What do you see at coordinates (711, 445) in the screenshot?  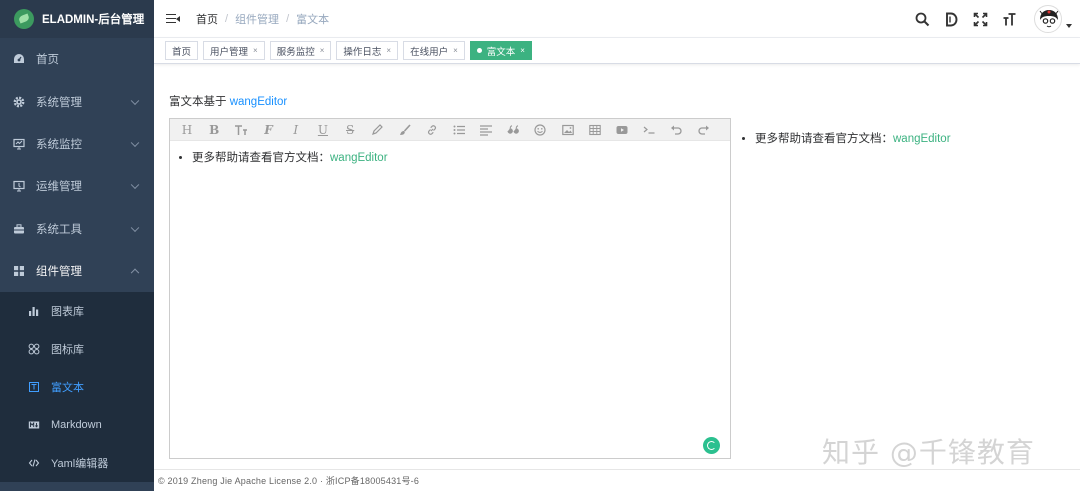 I see `loading-spinner-icon` at bounding box center [711, 445].